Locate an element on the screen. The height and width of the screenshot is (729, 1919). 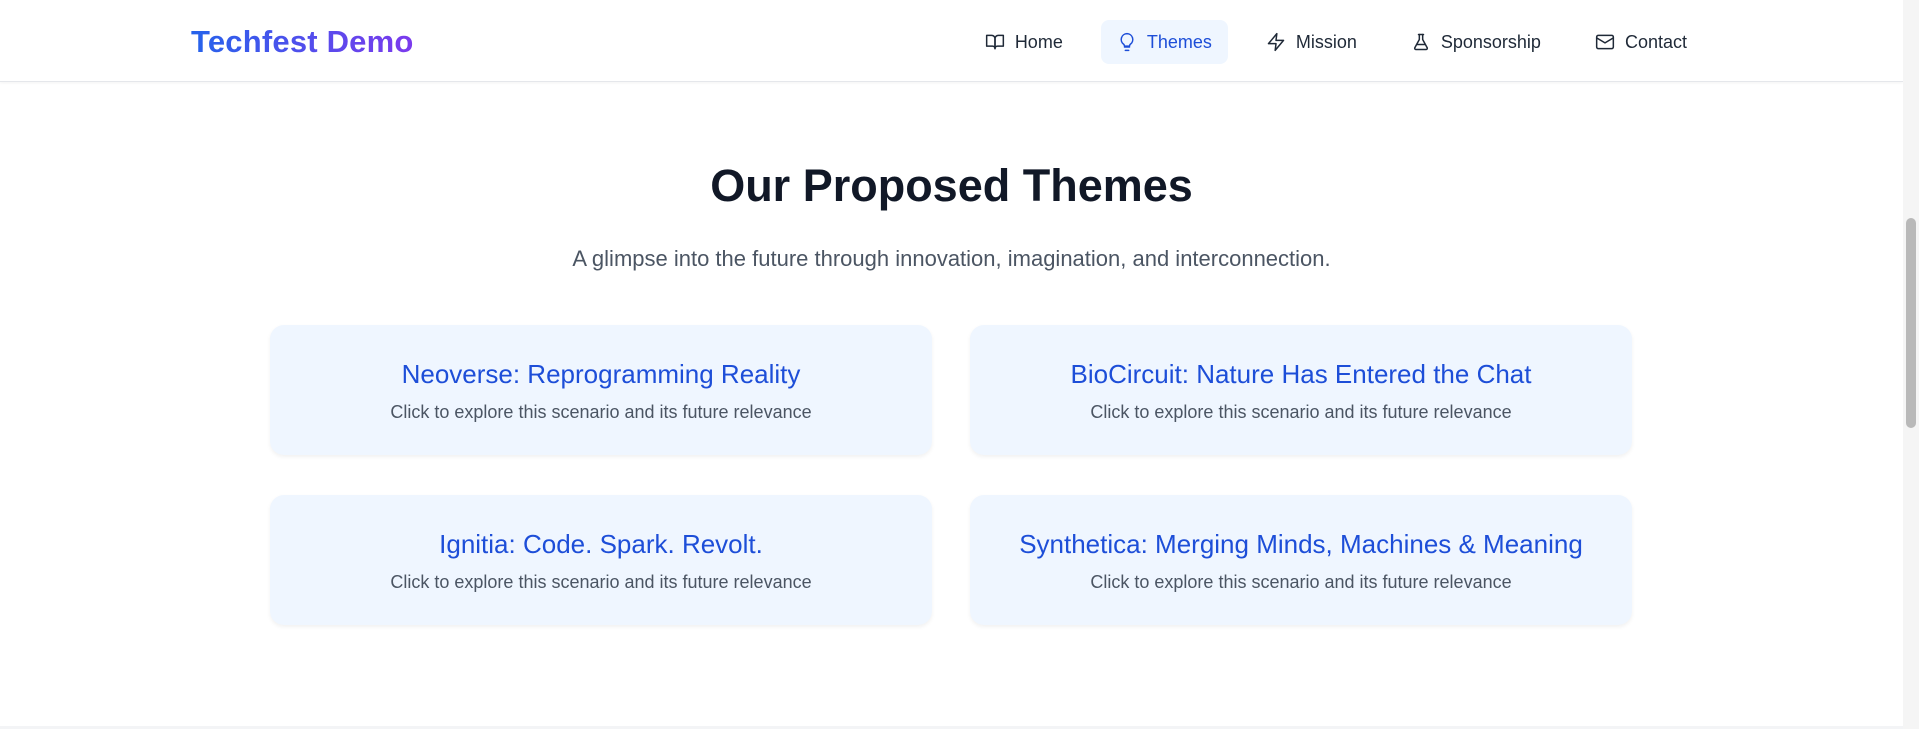
lightning-icon is located at coordinates (1276, 42).